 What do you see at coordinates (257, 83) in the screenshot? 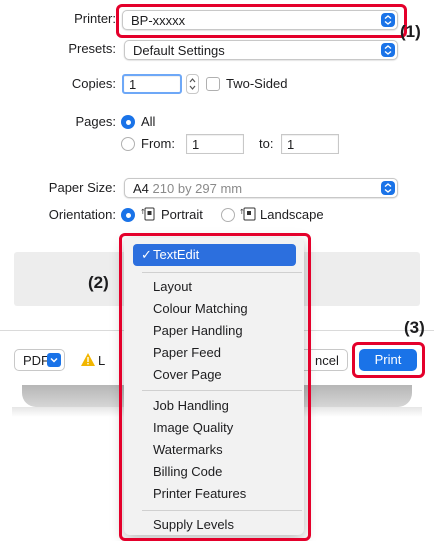
I see `two-sided-label: Two-Sided` at bounding box center [257, 83].